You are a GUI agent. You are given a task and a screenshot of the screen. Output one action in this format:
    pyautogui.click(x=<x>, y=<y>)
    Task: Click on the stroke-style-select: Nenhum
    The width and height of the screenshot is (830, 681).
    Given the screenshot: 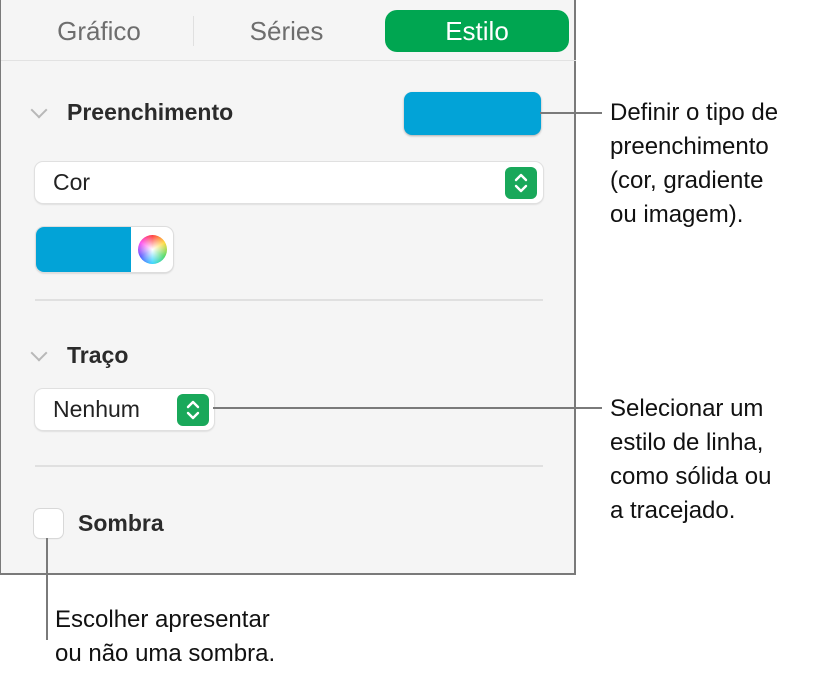 What is the action you would take?
    pyautogui.click(x=124, y=409)
    